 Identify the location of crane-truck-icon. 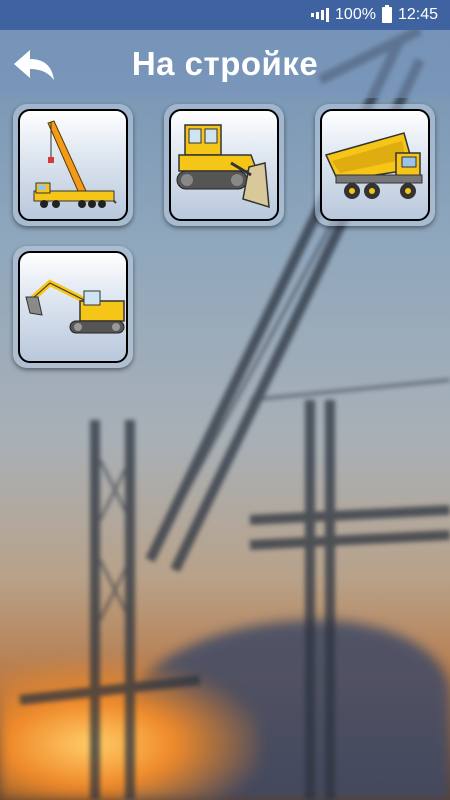
(75, 164).